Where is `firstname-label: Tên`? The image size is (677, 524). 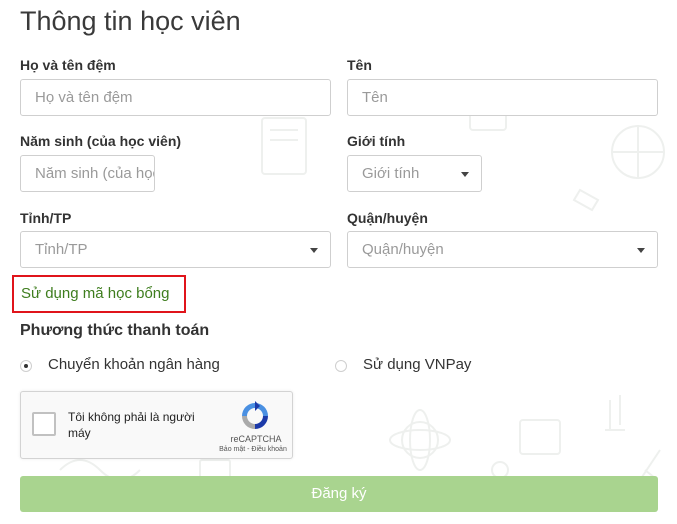 firstname-label: Tên is located at coordinates (359, 65).